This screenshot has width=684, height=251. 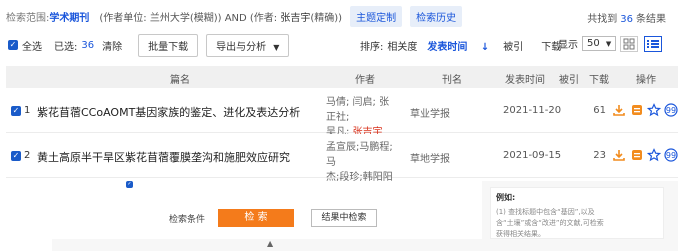 What do you see at coordinates (365, 80) in the screenshot?
I see `col-author-header: 作者` at bounding box center [365, 80].